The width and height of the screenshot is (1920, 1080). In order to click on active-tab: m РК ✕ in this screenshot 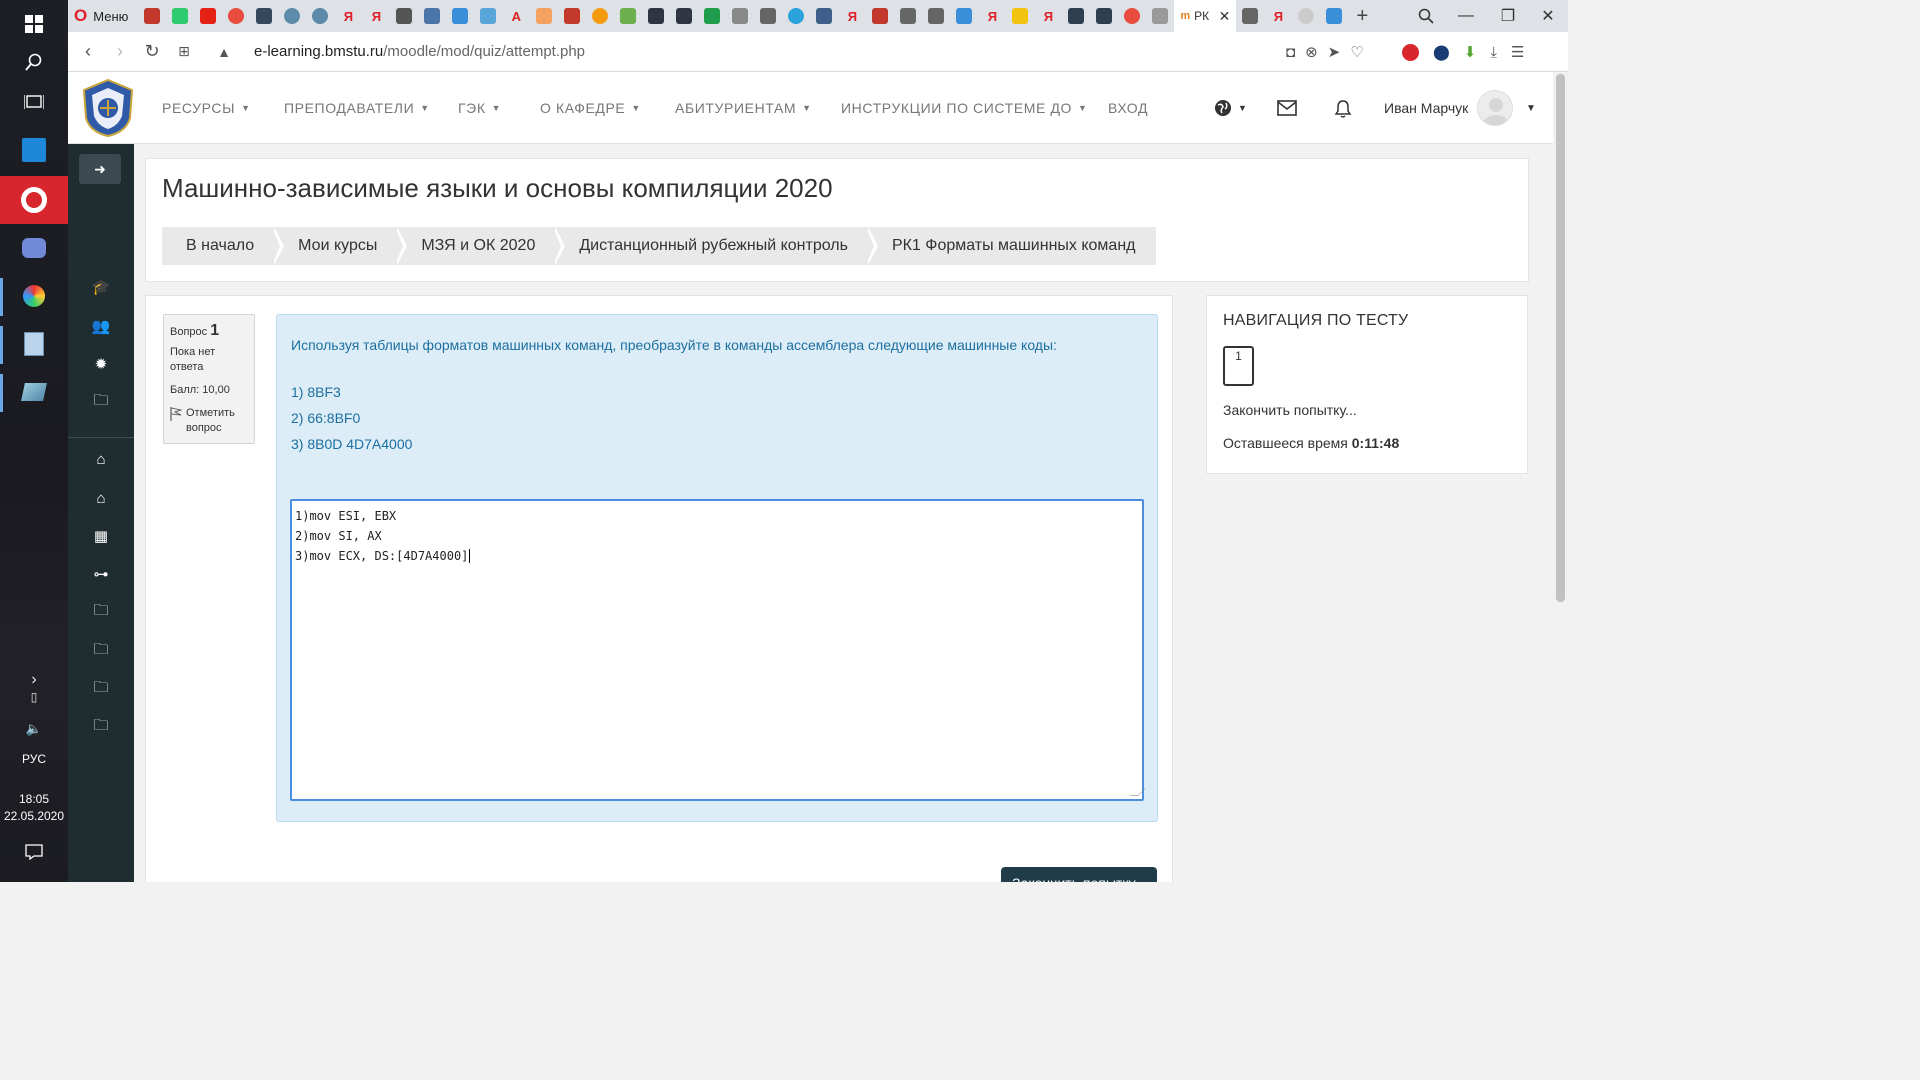, I will do `click(1205, 16)`.